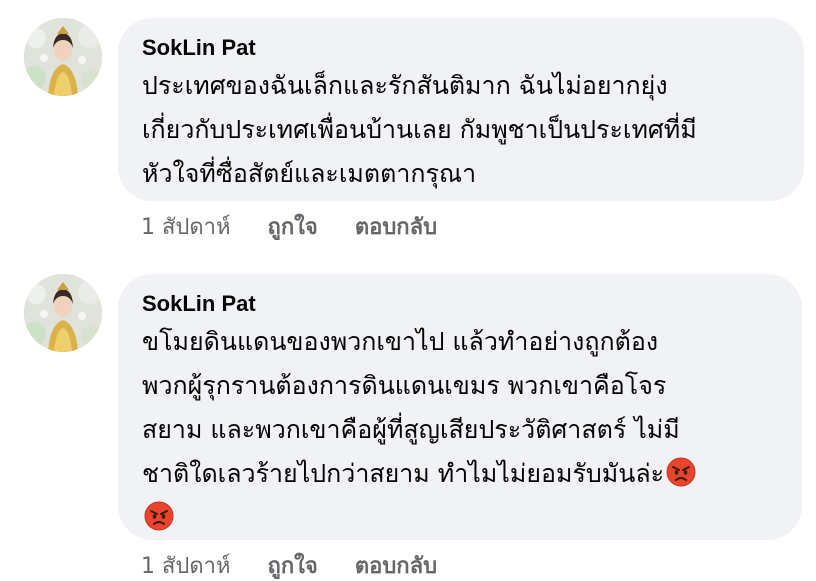 Image resolution: width=816 pixels, height=581 pixels. Describe the element at coordinates (309, 173) in the screenshot. I see `comment-text-line: หัวใจที่ซื่อสัตย์และเมตตากรุณา` at that location.